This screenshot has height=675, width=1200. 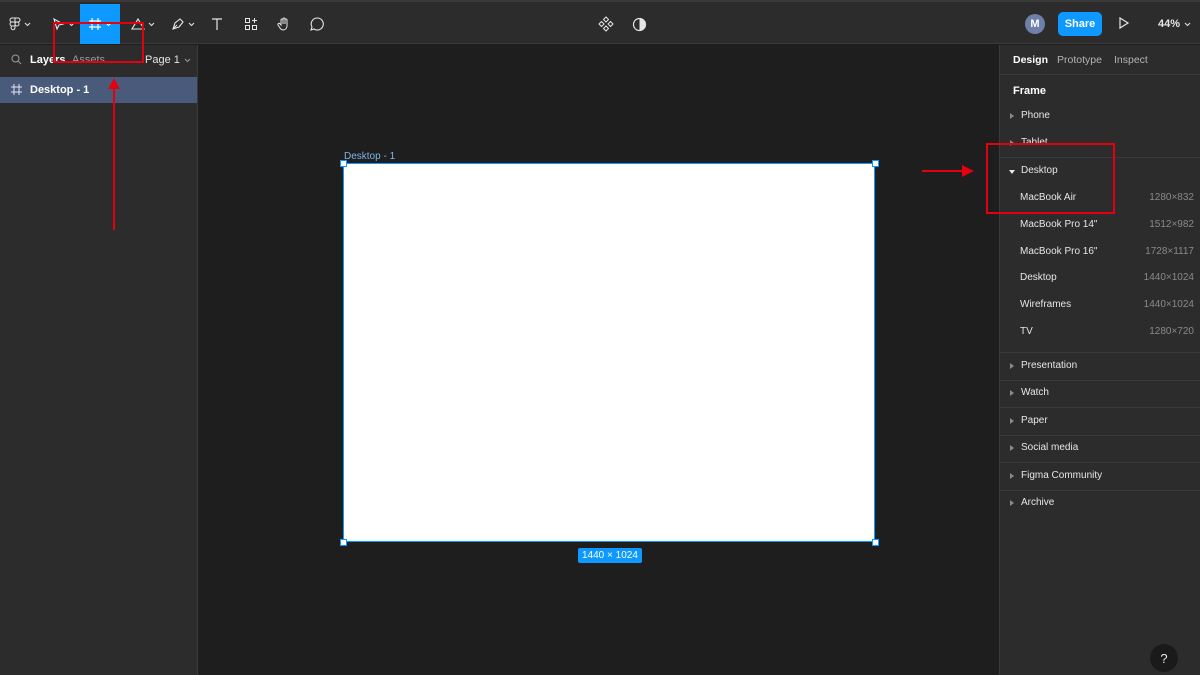 I want to click on hand-tool-button, so click(x=284, y=24).